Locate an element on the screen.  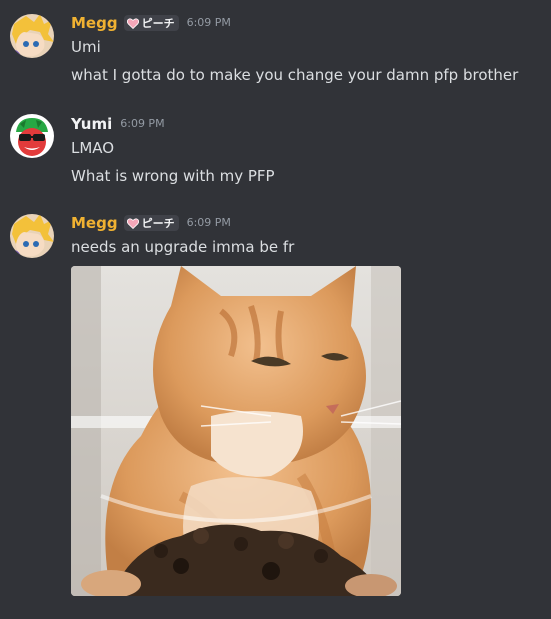
message-text: needs an upgrade imma be fr is located at coordinates (183, 247).